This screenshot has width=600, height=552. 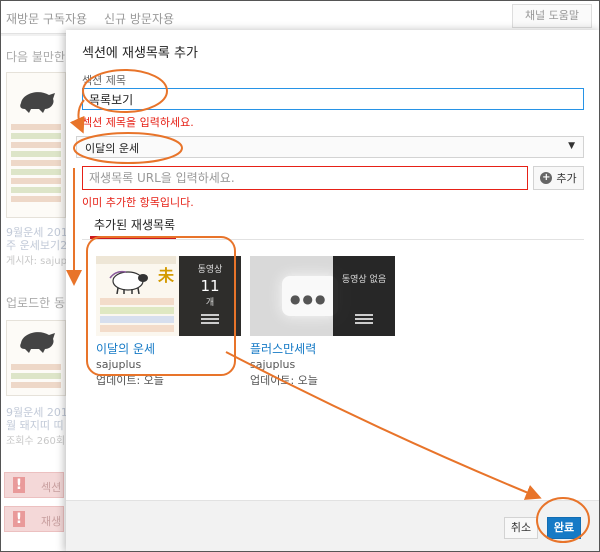 I want to click on playlist-card: 未 동영상 11 개 이달의 운세 sajuplus 업데이트: 오늘, so click(x=168, y=322).